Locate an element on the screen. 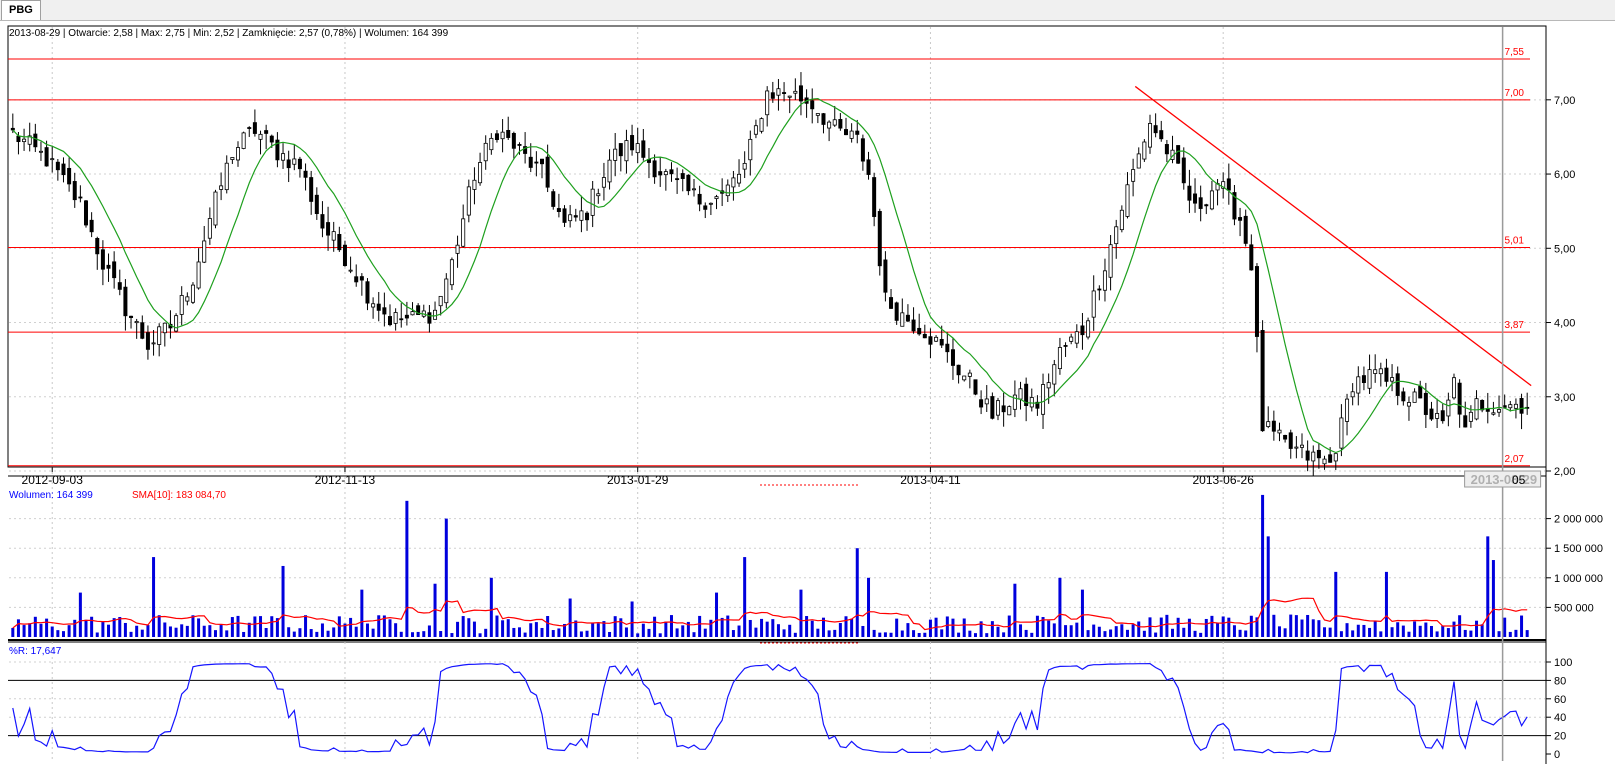  level-label: 2,07 is located at coordinates (1515, 459).